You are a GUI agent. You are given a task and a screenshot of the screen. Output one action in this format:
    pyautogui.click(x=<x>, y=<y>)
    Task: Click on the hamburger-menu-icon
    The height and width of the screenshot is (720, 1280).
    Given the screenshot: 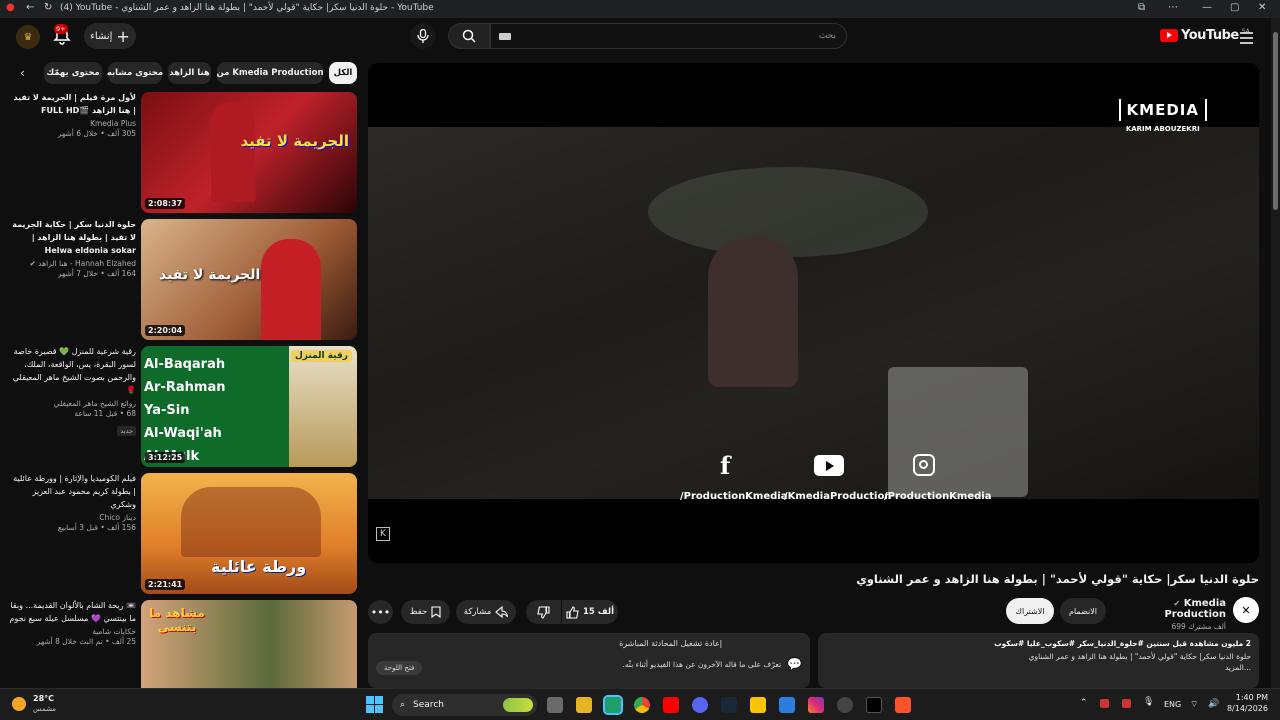 What is the action you would take?
    pyautogui.click(x=1246, y=38)
    